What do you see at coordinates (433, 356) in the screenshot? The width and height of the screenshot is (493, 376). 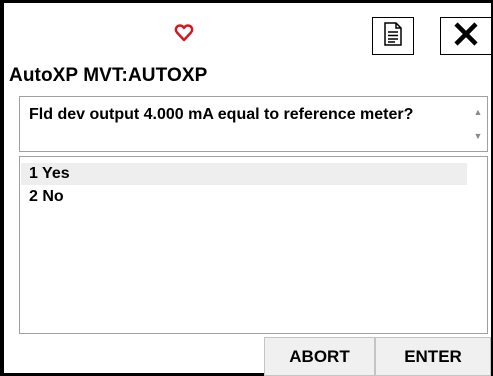 I see `enter-button: ENTER` at bounding box center [433, 356].